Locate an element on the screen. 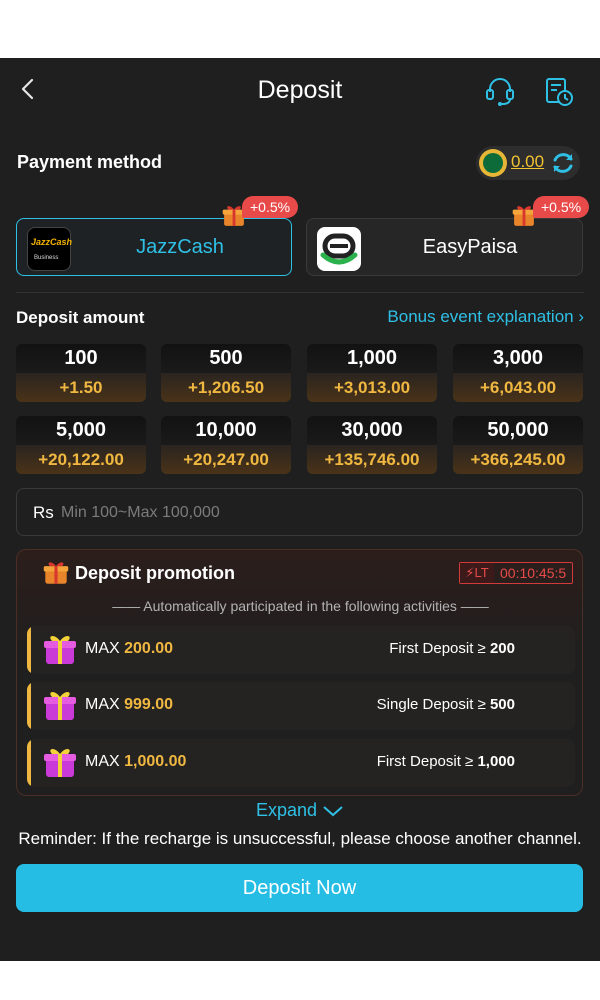 The height and width of the screenshot is (1000, 600). refresh-balance-button is located at coordinates (563, 163).